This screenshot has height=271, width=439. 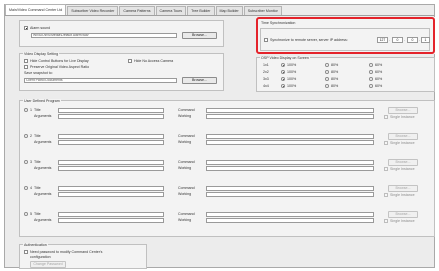 What do you see at coordinates (283, 79) in the screenshot?
I see `osp-3x3-100-radio` at bounding box center [283, 79].